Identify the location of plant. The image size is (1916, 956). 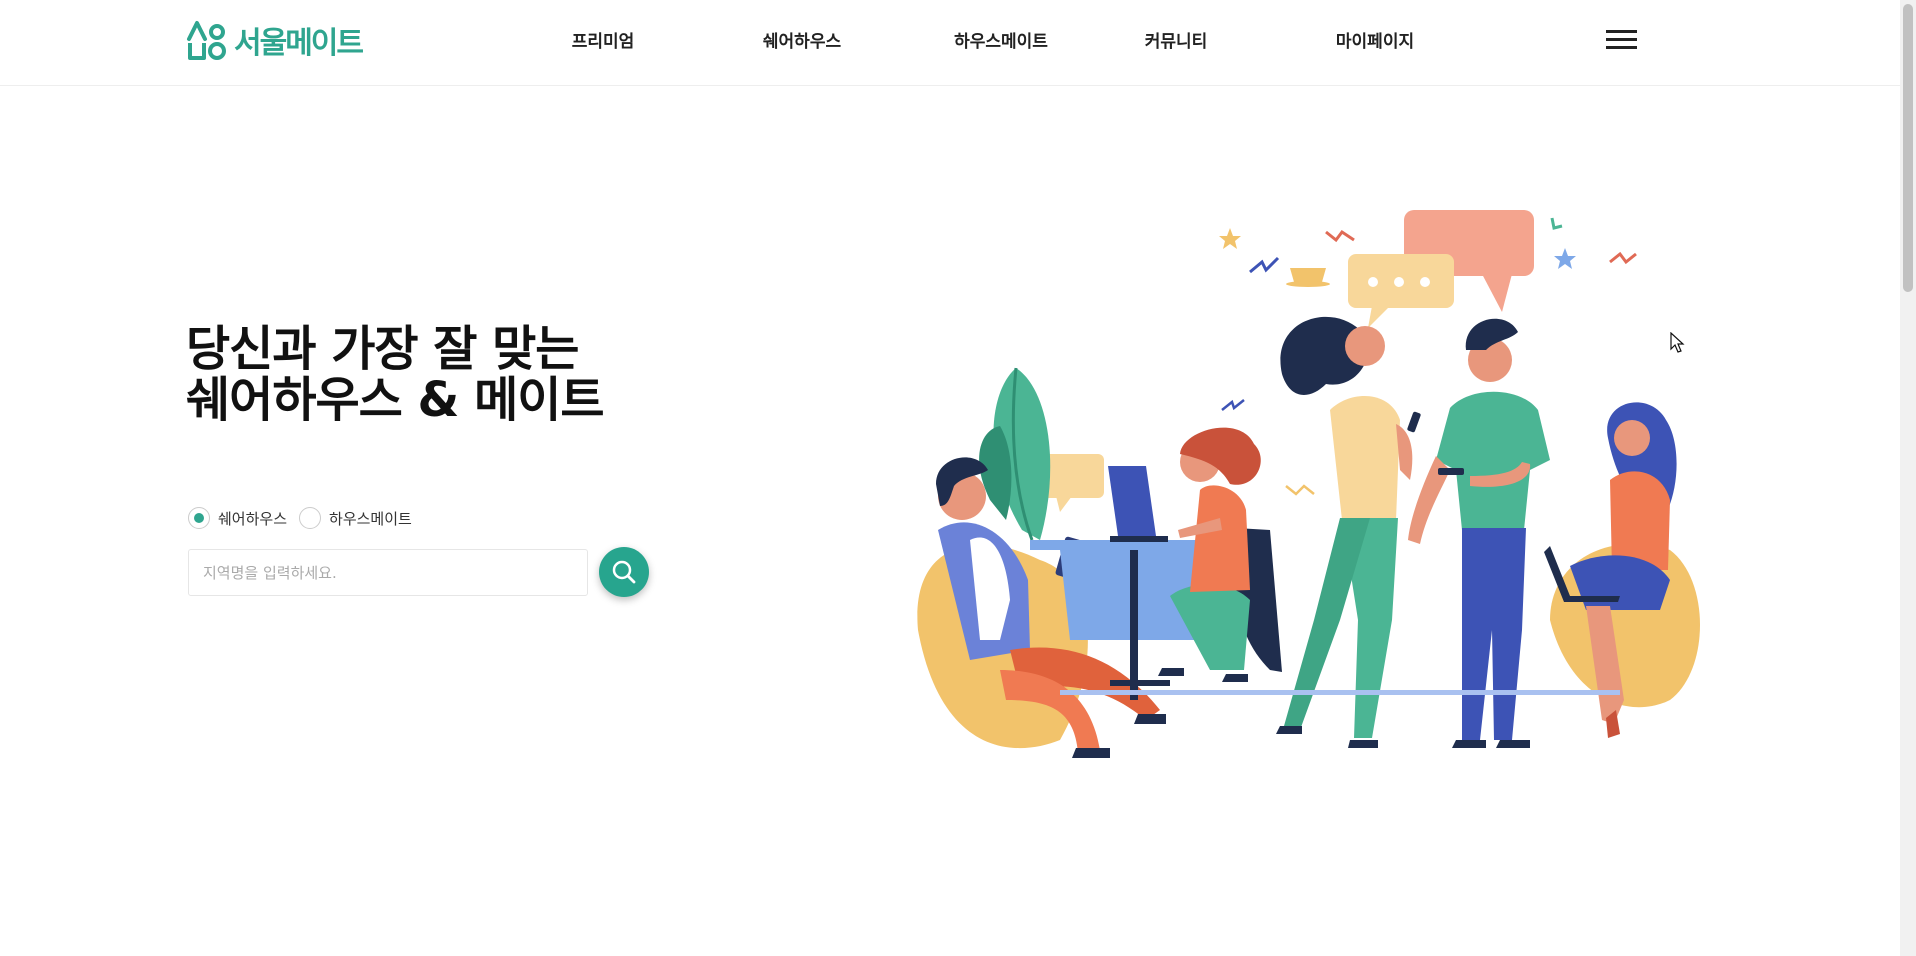
(1015, 454).